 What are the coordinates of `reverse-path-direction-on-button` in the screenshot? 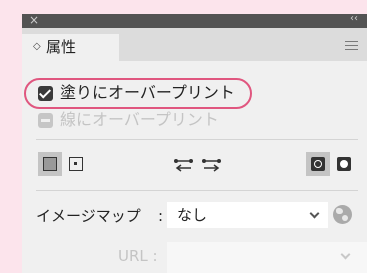 It's located at (212, 164).